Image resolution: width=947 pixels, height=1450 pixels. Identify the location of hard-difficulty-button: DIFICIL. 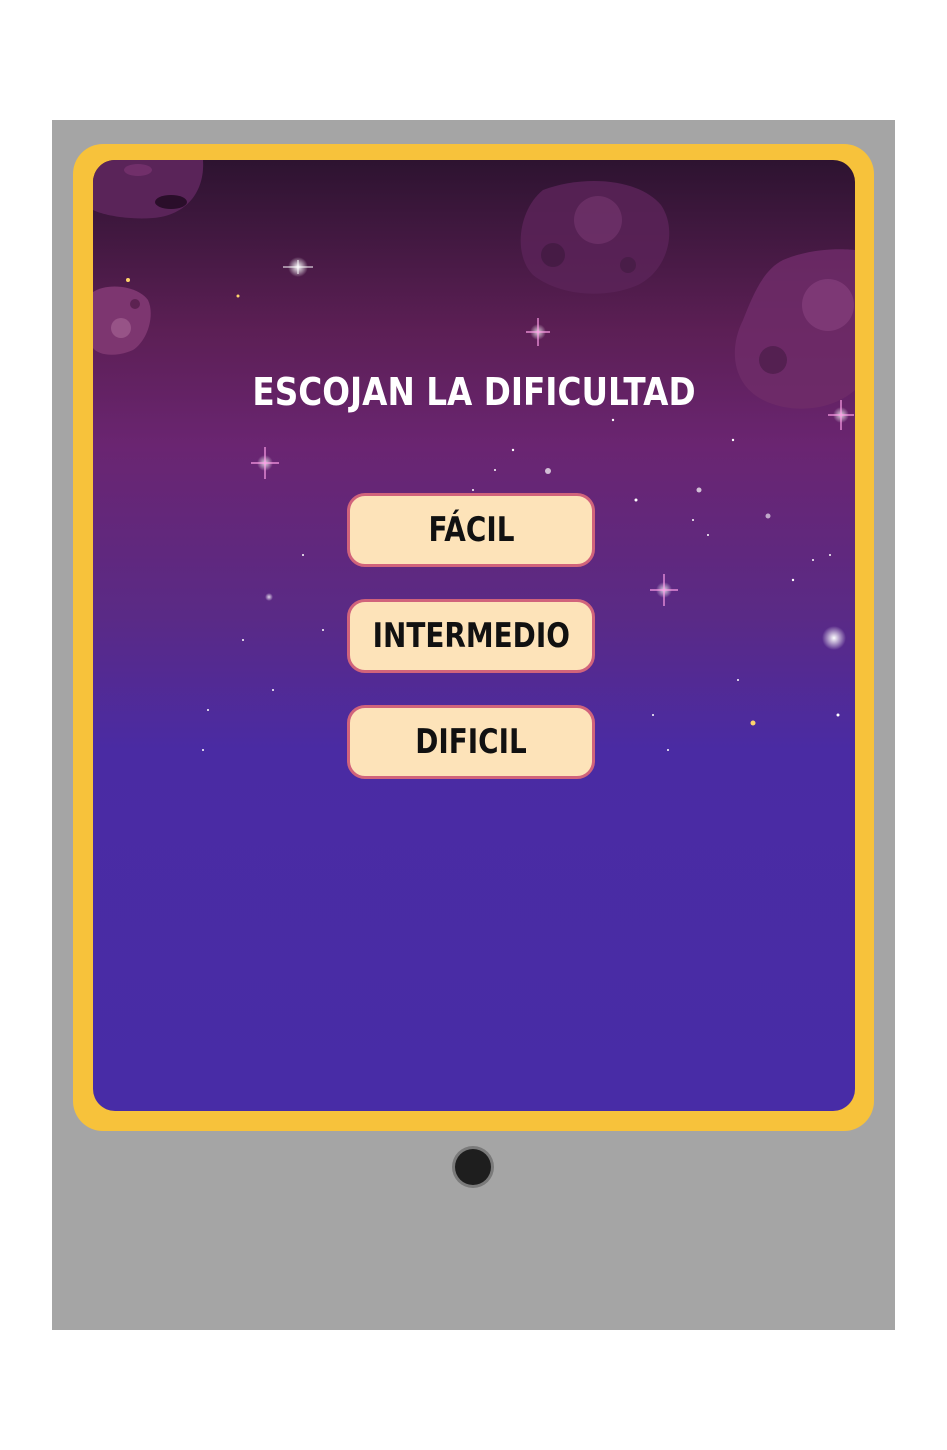
(471, 742).